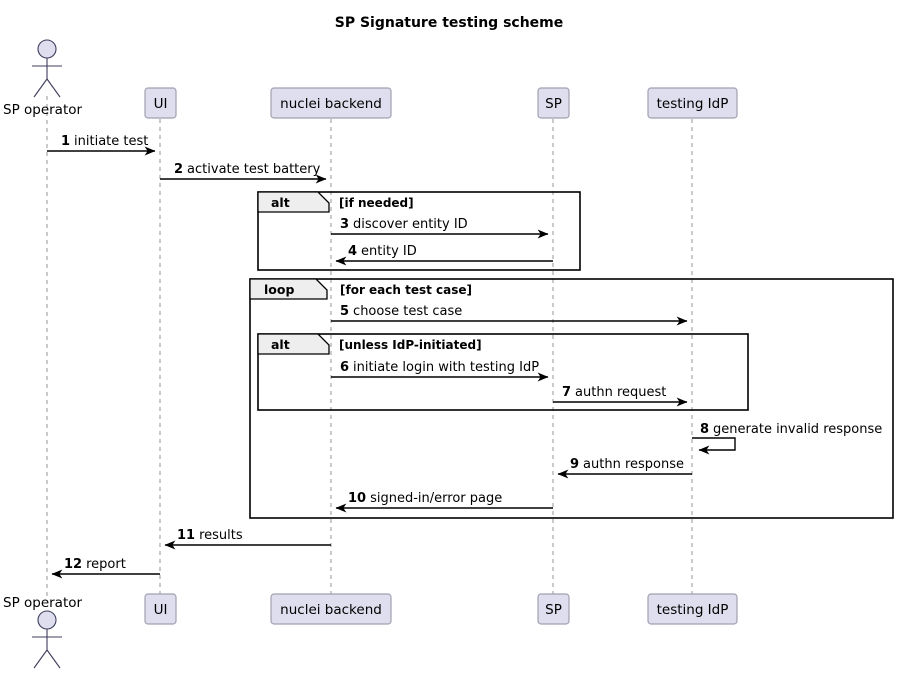  What do you see at coordinates (574, 464) in the screenshot?
I see `message-9-number: 9` at bounding box center [574, 464].